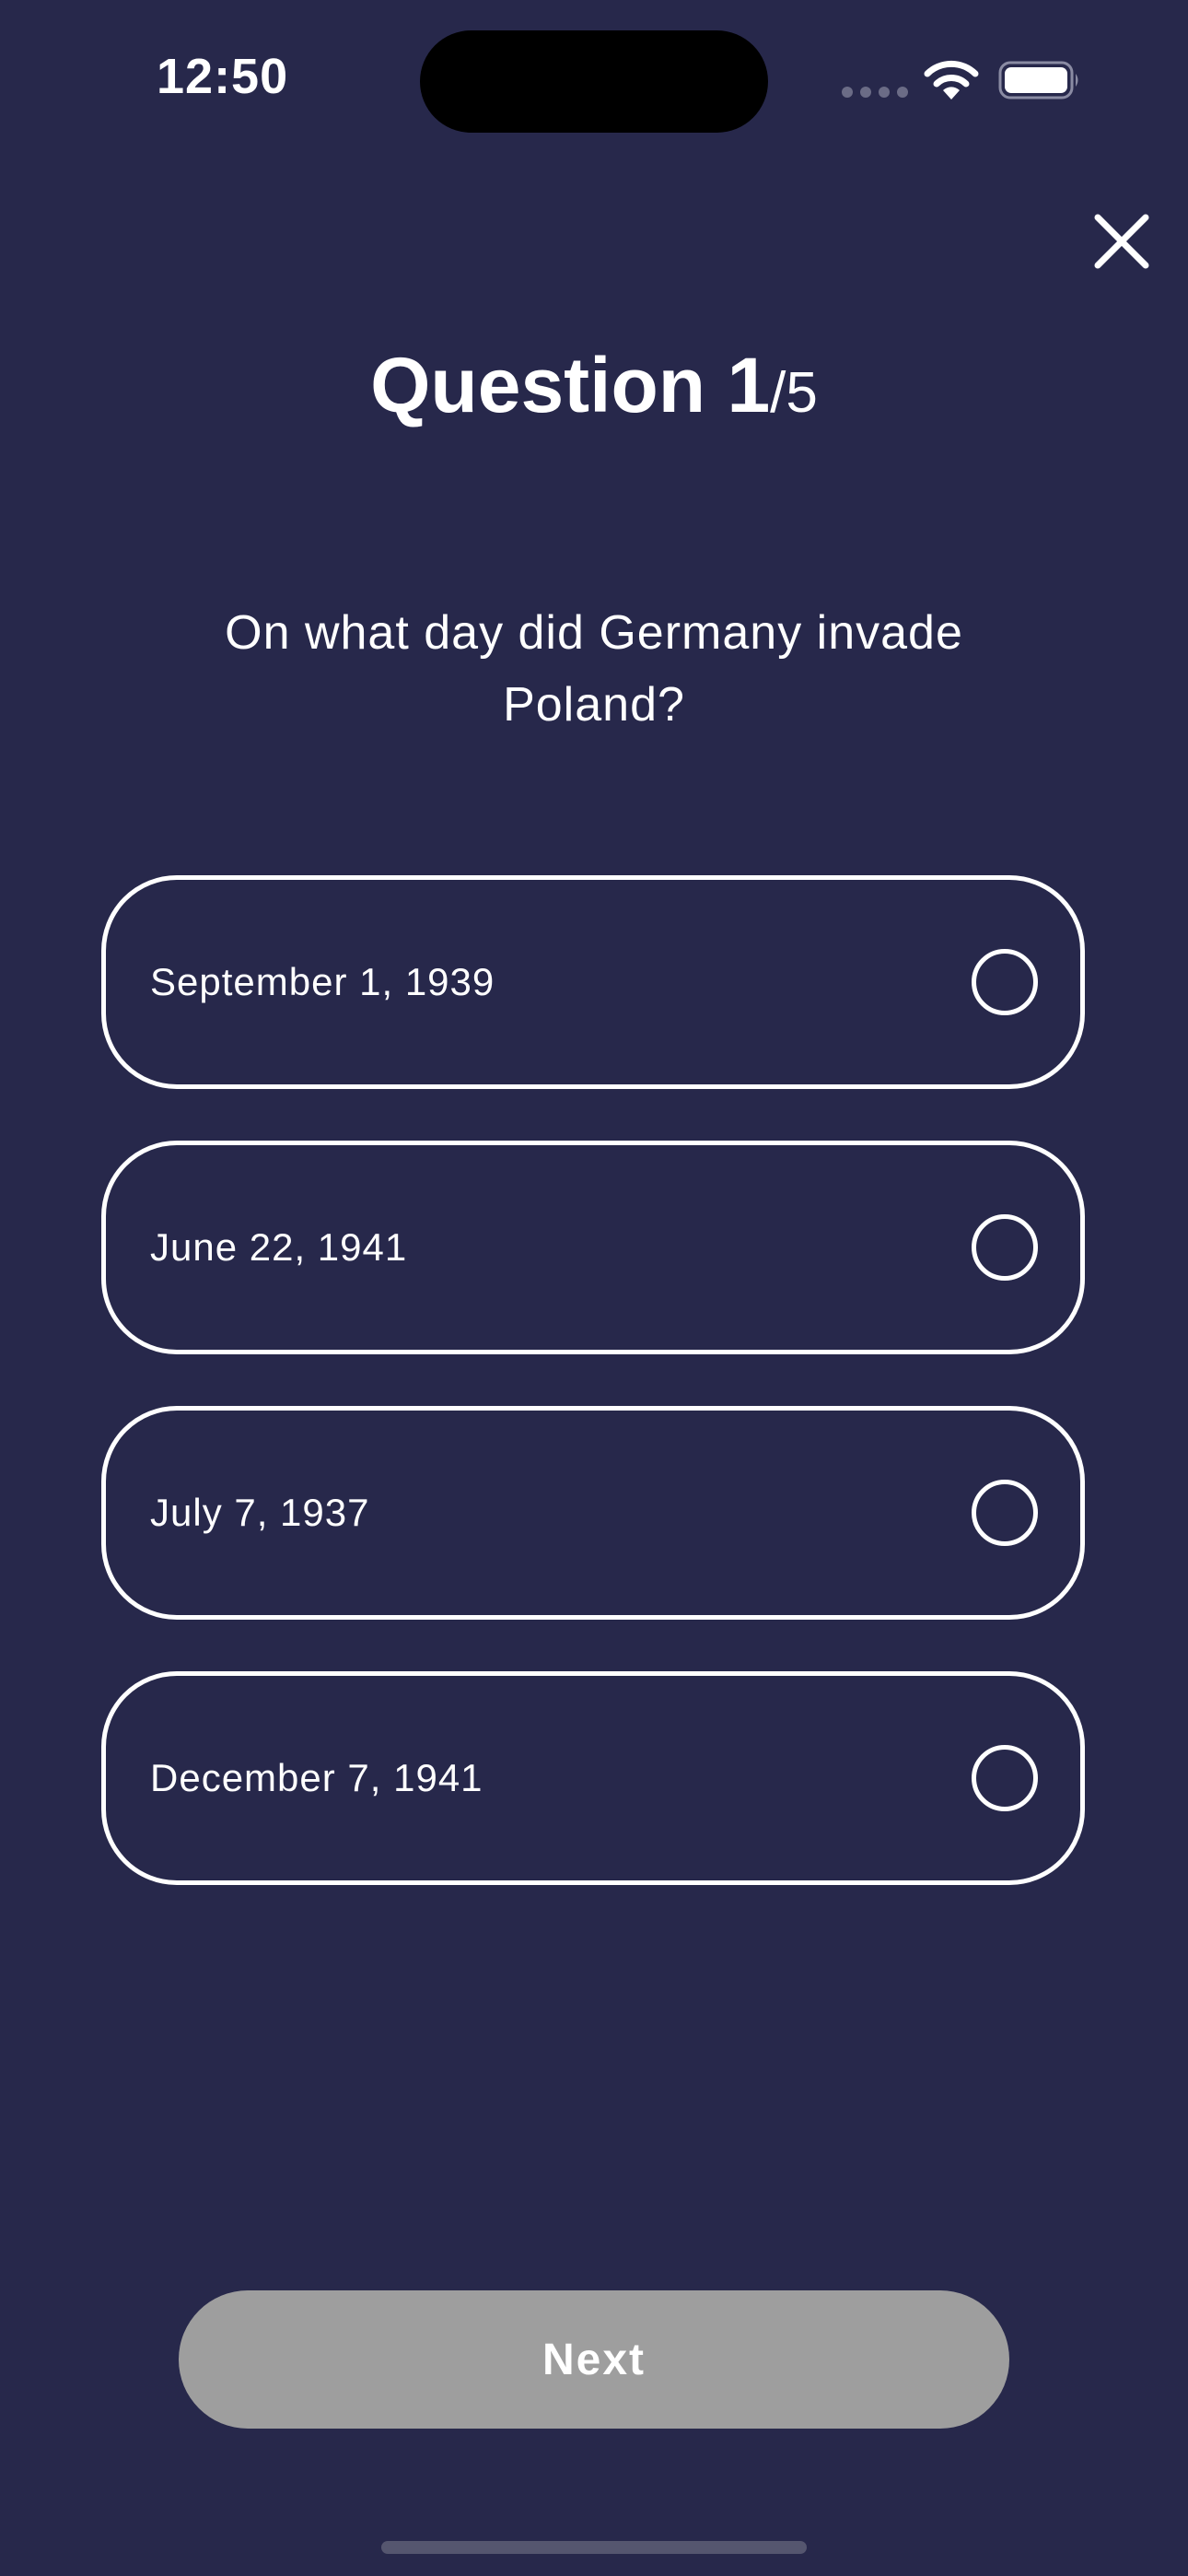  I want to click on question-total: /5, so click(794, 393).